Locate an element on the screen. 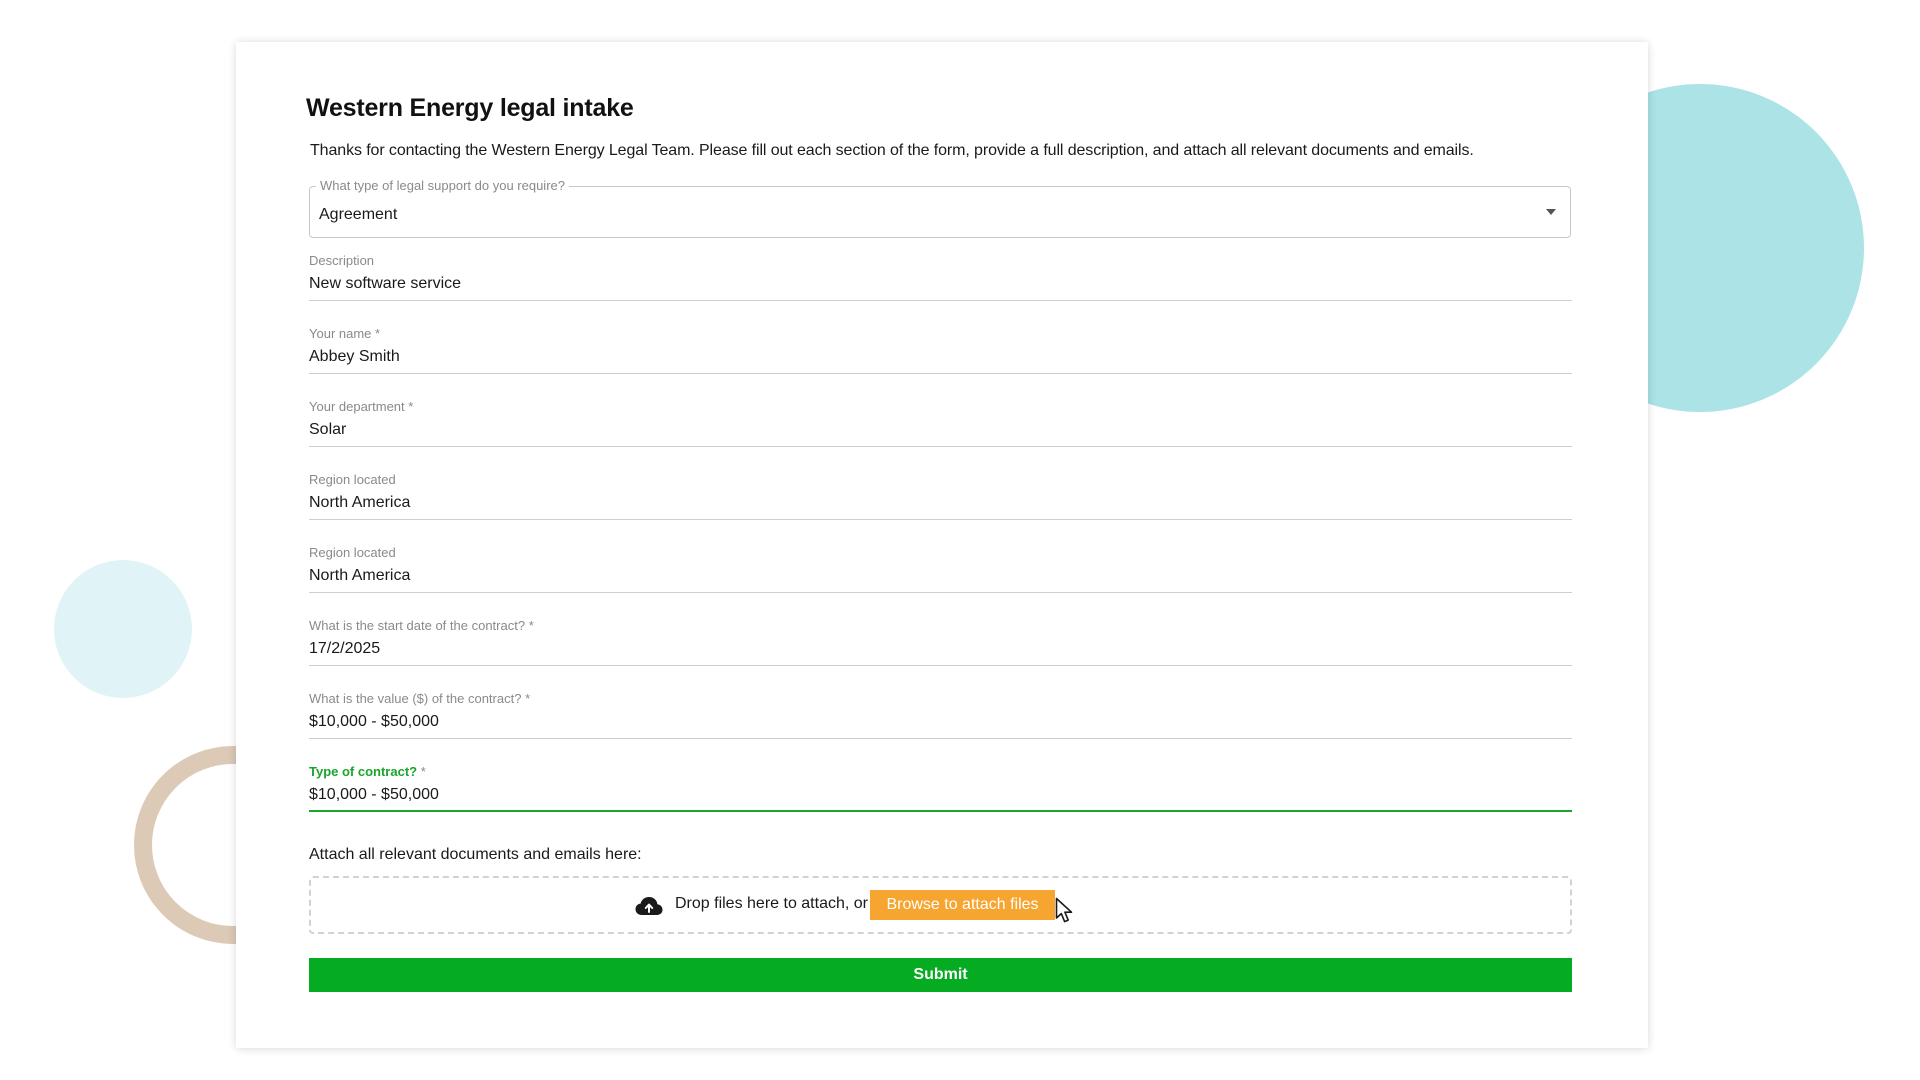 The height and width of the screenshot is (1080, 1920). field-value: New software service is located at coordinates (385, 283).